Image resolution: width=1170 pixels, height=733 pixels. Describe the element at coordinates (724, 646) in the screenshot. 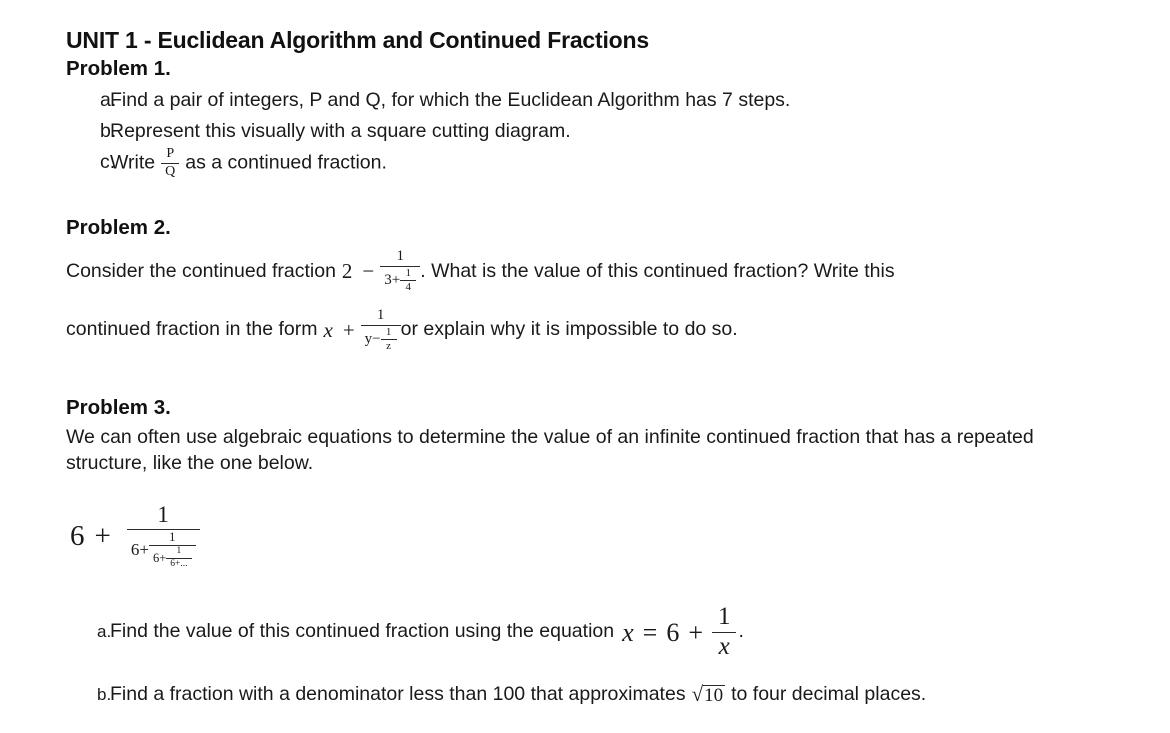

I see `fraction-denominator: x` at that location.